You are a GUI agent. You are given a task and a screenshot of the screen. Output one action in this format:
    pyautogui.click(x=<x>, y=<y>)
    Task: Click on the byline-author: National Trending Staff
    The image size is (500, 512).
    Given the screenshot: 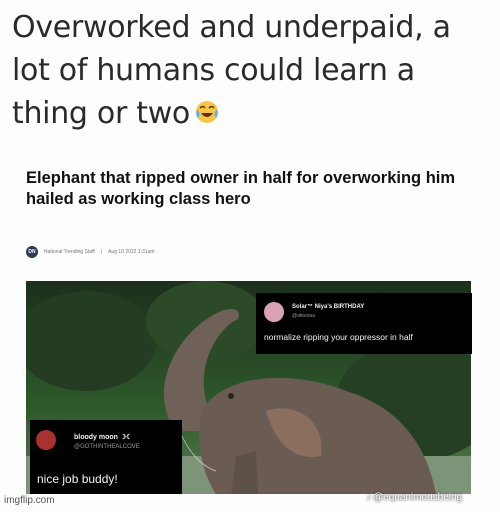 What is the action you would take?
    pyautogui.click(x=69, y=252)
    